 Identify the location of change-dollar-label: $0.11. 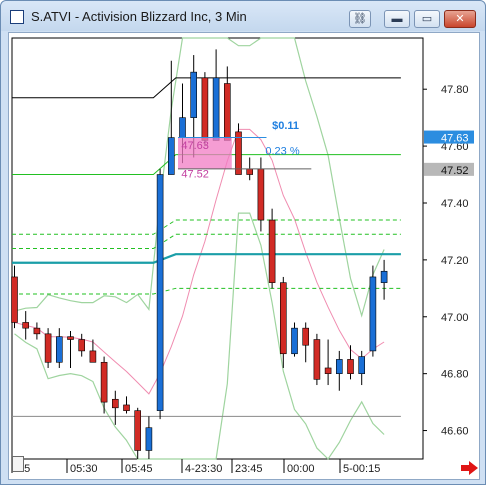
(285, 126).